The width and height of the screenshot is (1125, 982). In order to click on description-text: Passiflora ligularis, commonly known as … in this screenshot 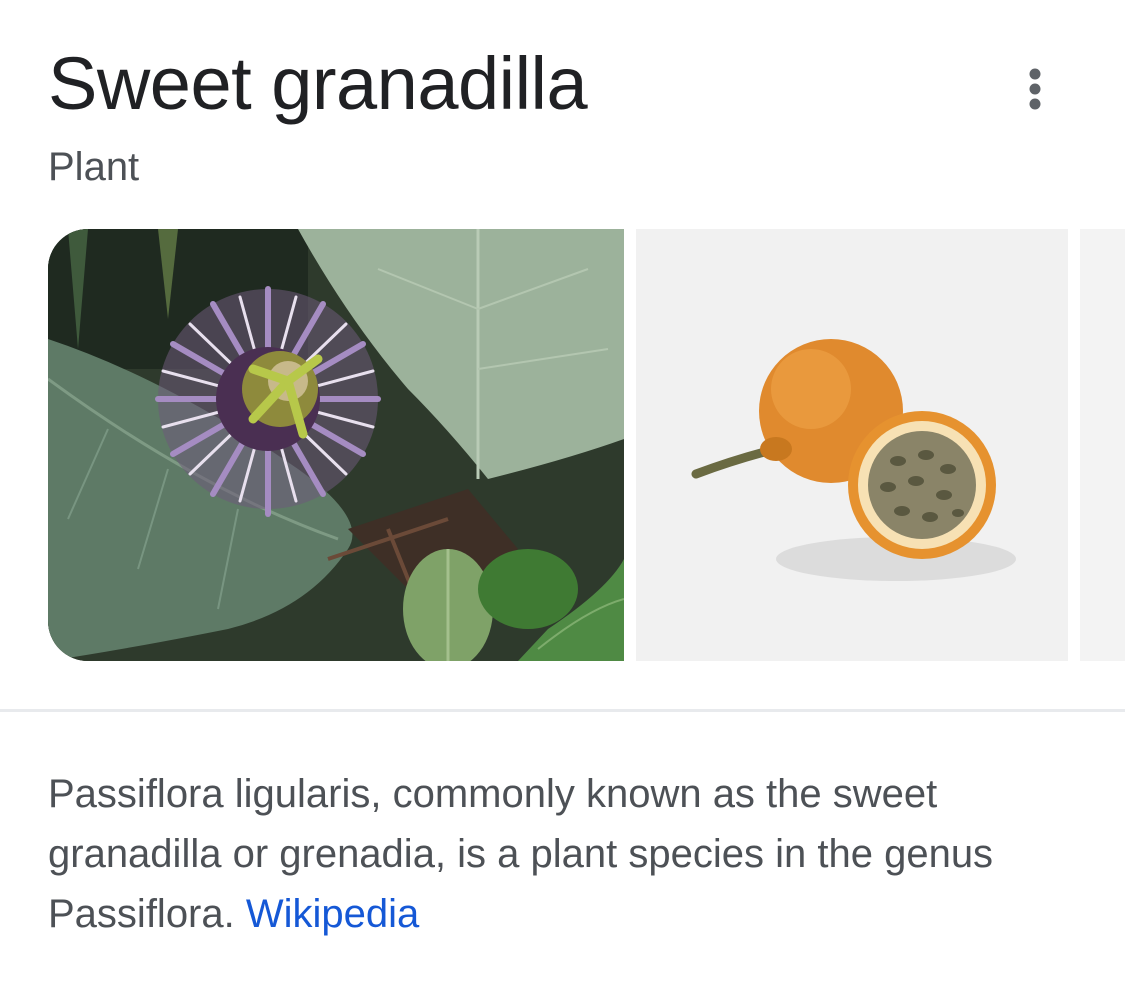, I will do `click(521, 854)`.